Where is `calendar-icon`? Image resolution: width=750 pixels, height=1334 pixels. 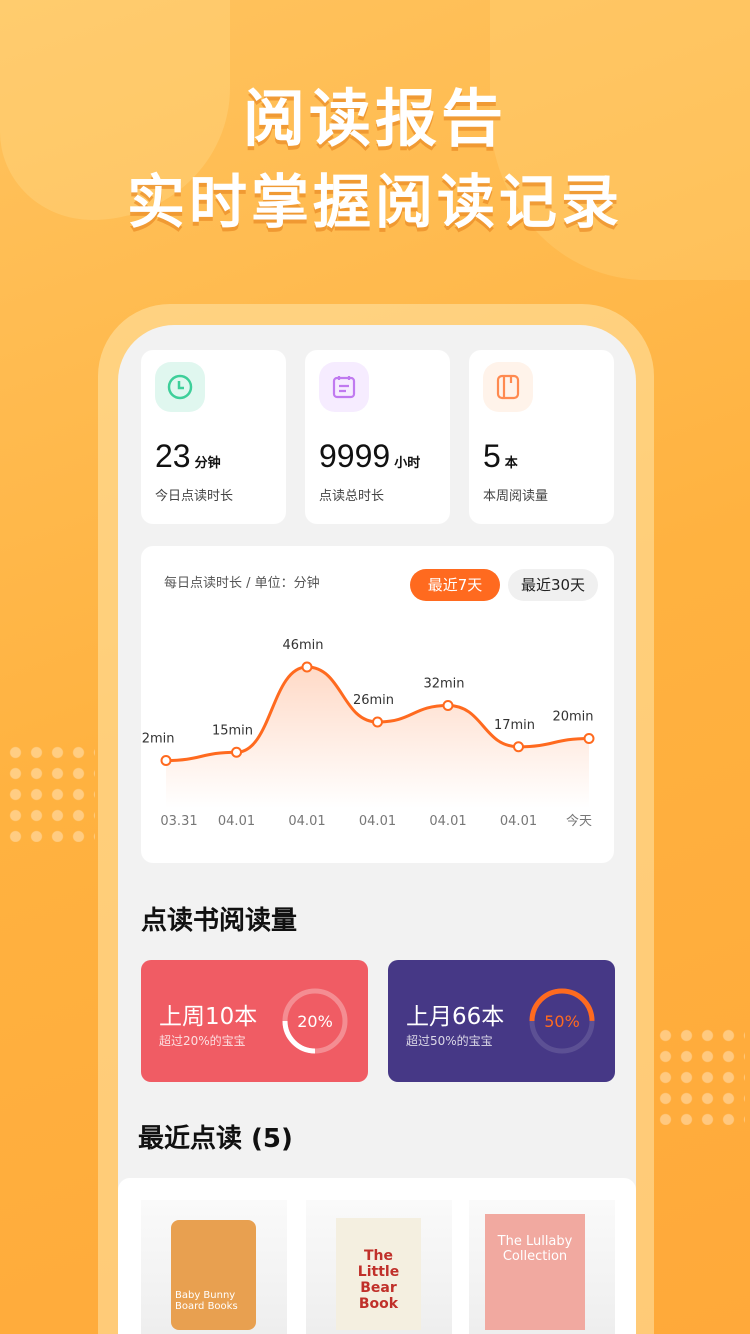
calendar-icon is located at coordinates (344, 387).